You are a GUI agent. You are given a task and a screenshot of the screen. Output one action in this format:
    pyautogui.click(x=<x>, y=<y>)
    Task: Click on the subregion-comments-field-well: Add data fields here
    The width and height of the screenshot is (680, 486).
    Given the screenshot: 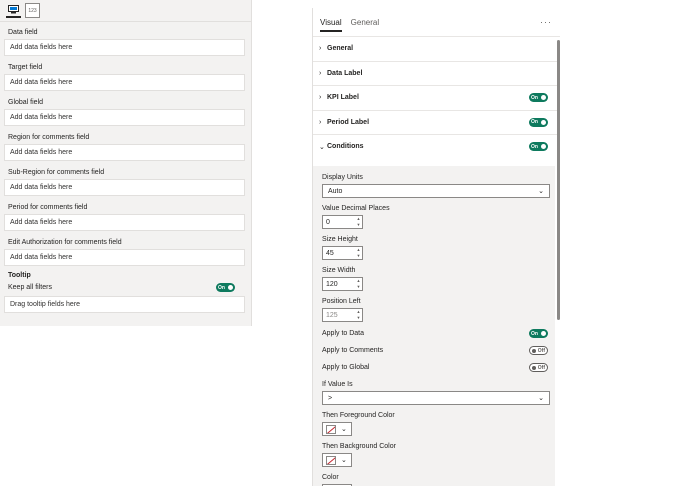 What is the action you would take?
    pyautogui.click(x=124, y=187)
    